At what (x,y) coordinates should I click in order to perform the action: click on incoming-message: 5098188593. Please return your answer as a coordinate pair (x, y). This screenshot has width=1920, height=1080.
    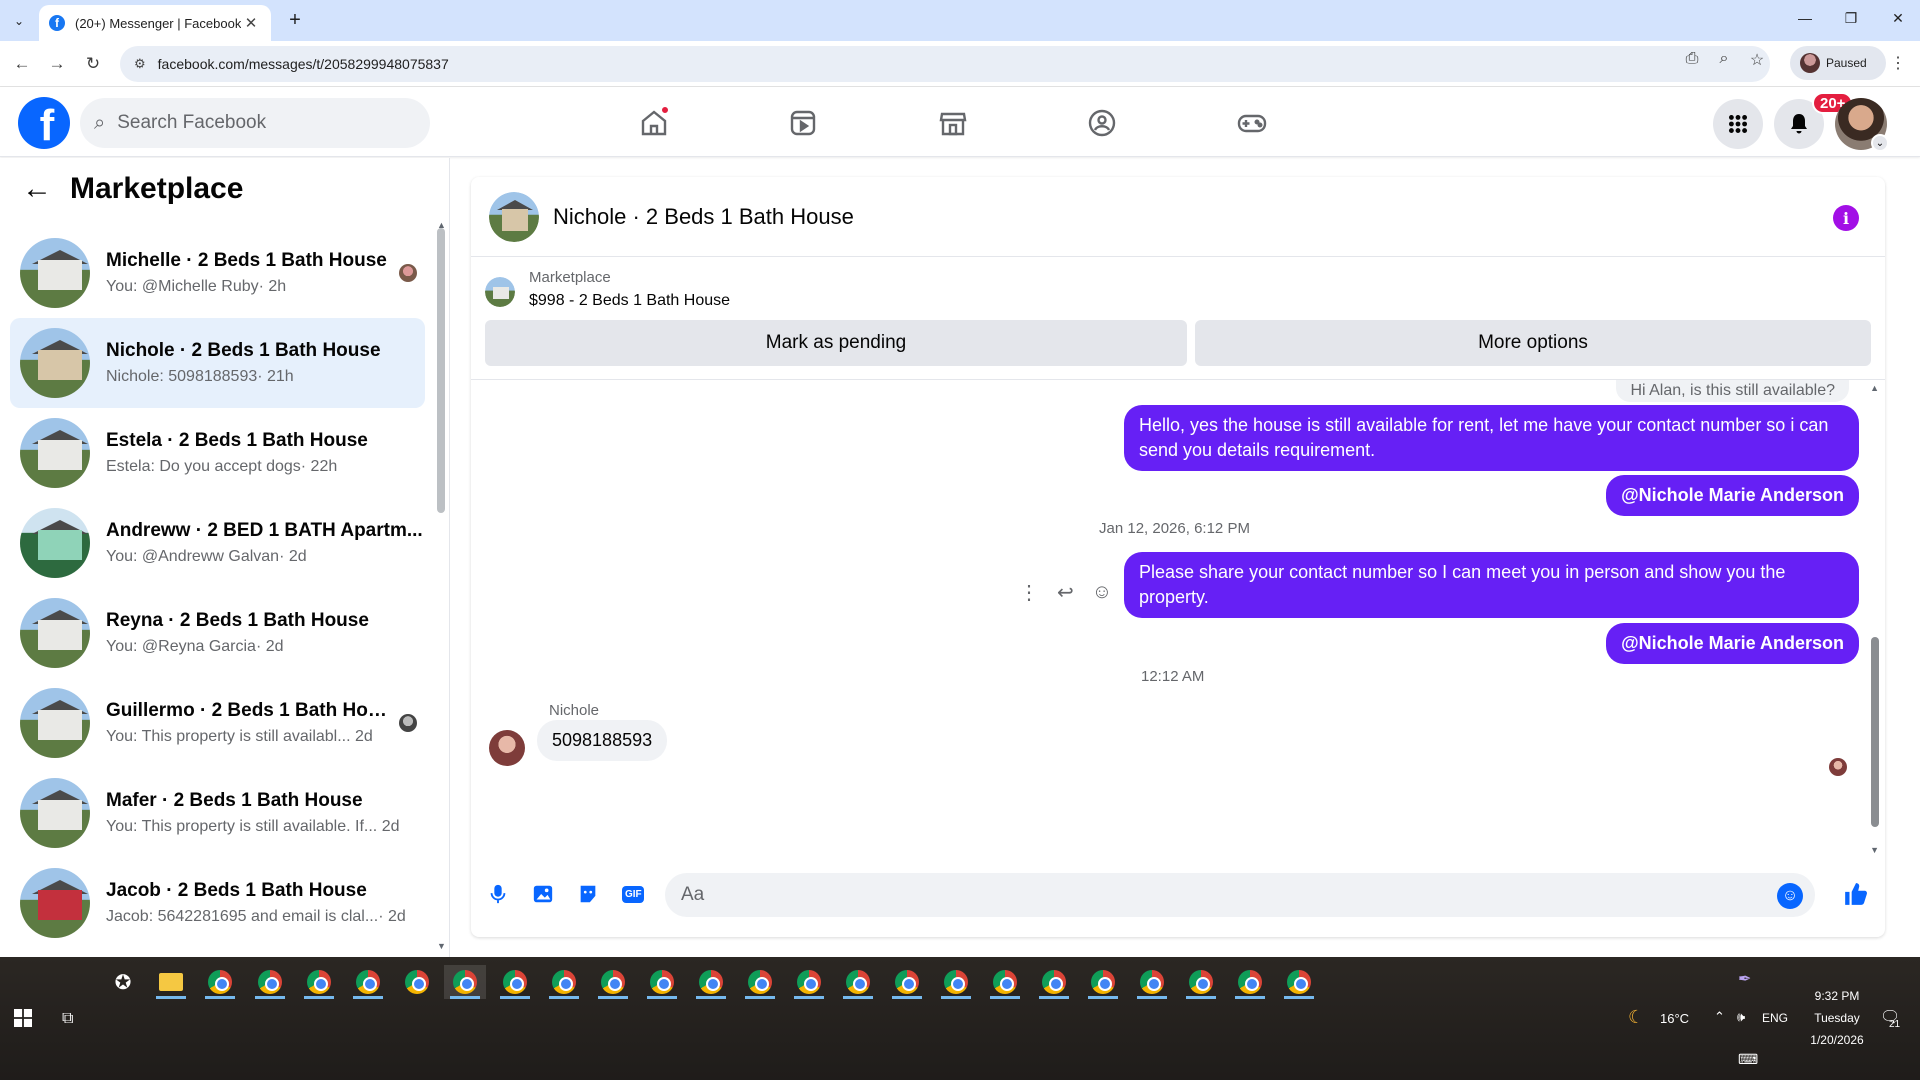
    Looking at the image, I should click on (602, 740).